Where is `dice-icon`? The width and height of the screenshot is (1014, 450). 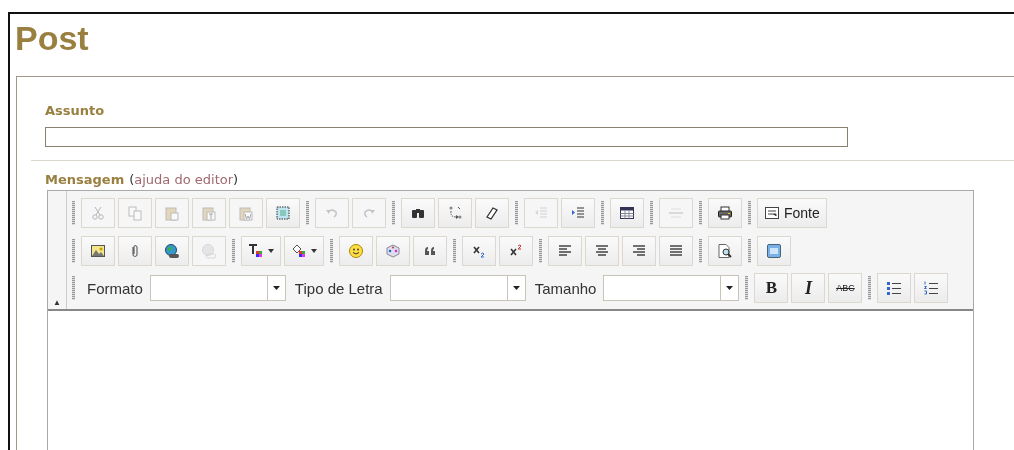
dice-icon is located at coordinates (393, 251).